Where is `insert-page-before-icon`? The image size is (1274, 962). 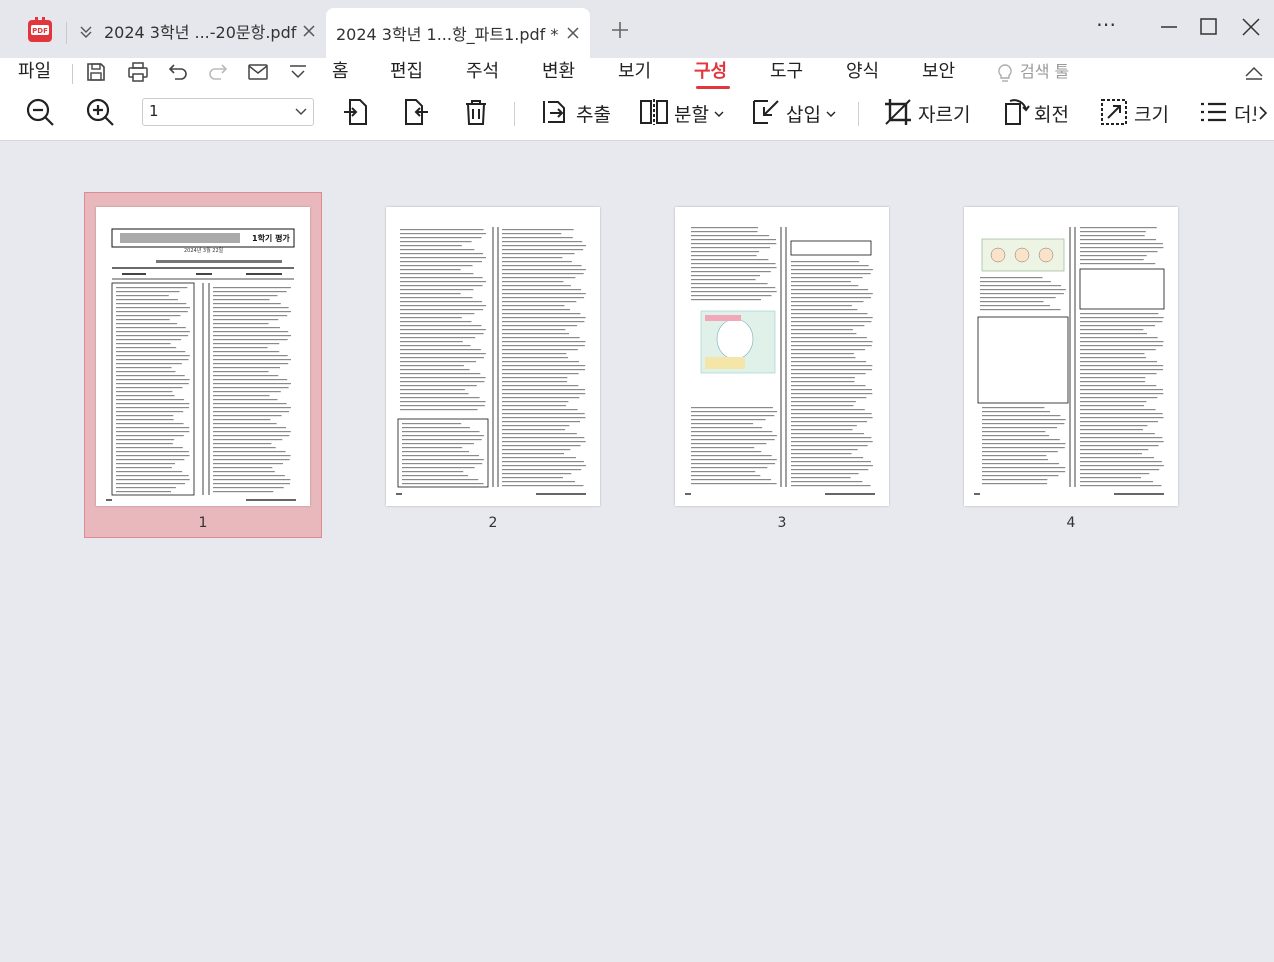
insert-page-before-icon is located at coordinates (356, 112).